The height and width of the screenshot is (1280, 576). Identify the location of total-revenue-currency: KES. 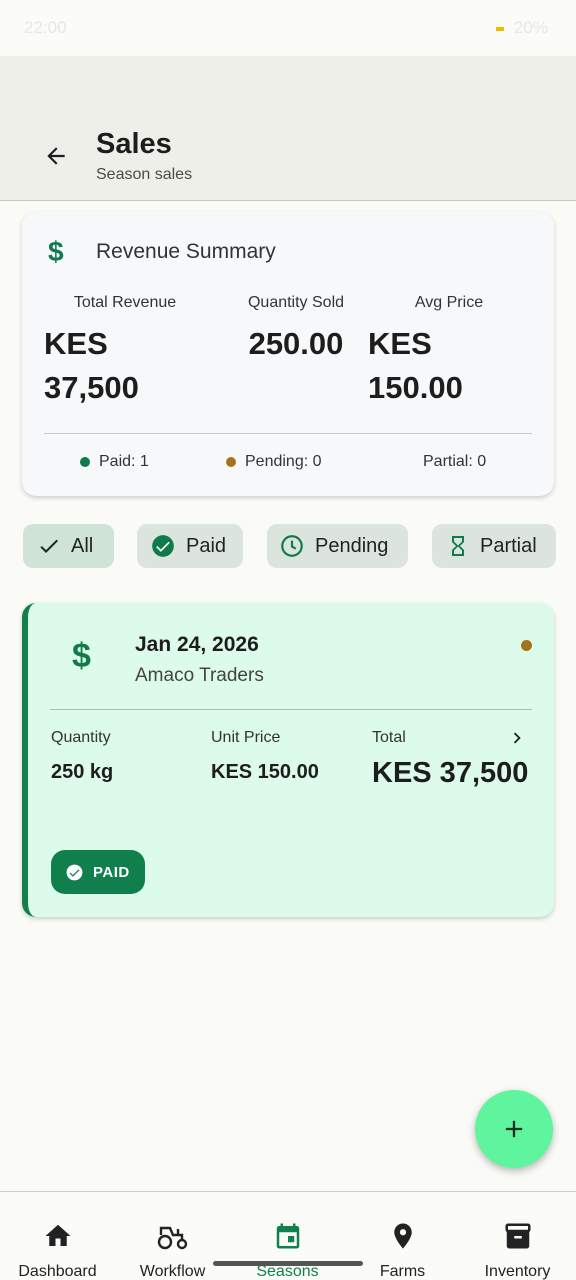
(76, 343).